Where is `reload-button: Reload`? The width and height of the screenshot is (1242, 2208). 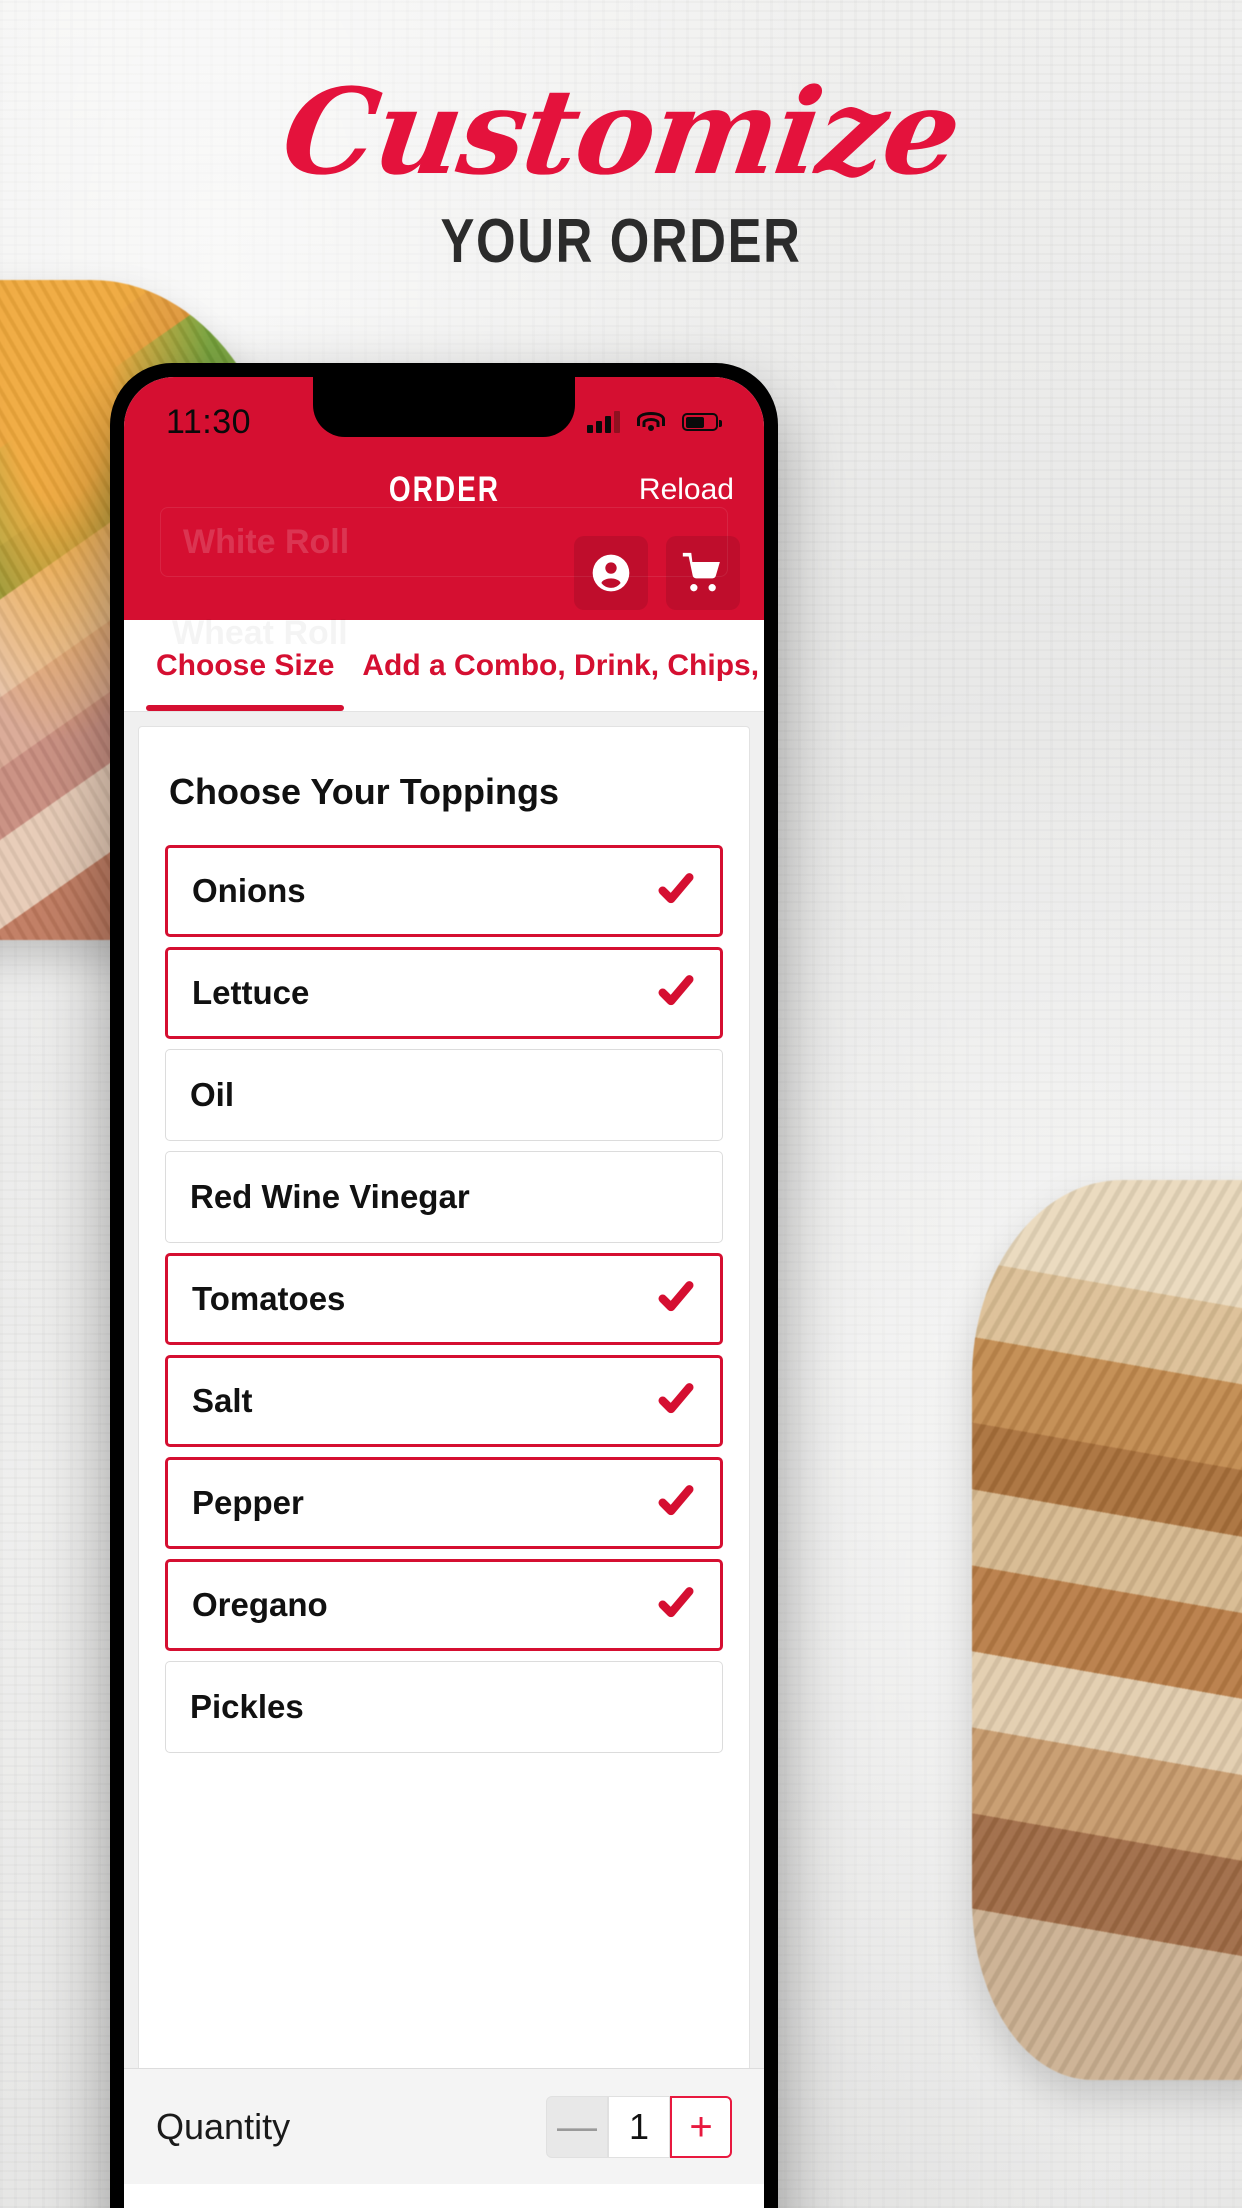
reload-button: Reload is located at coordinates (686, 490).